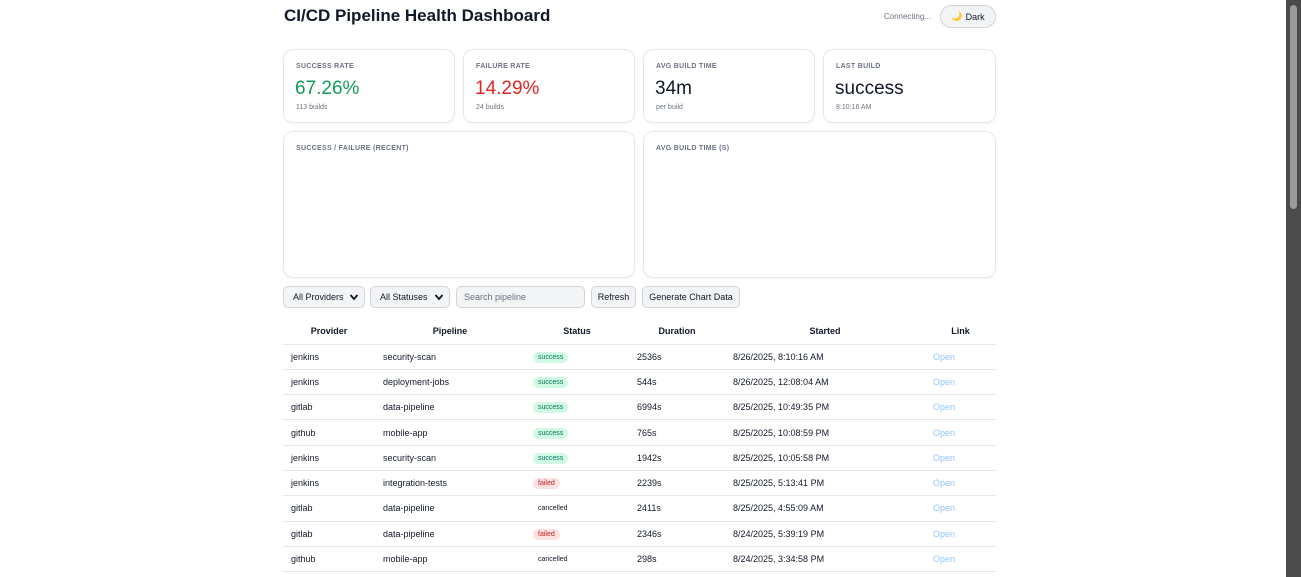 This screenshot has width=1301, height=577. Describe the element at coordinates (779, 559) in the screenshot. I see `started-cell-text: 8/24/2025, 3:34:58 PM` at that location.